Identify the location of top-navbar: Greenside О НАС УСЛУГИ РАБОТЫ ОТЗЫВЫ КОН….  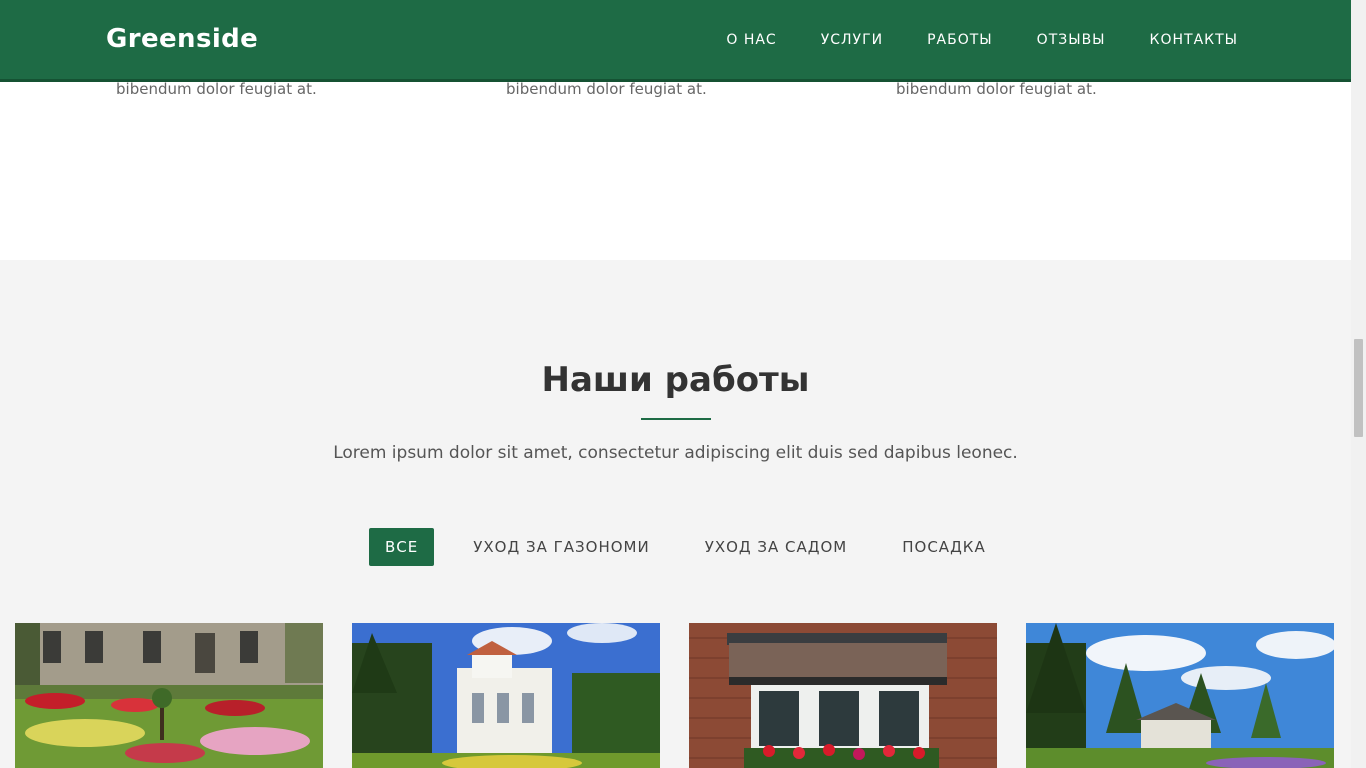
(675, 41).